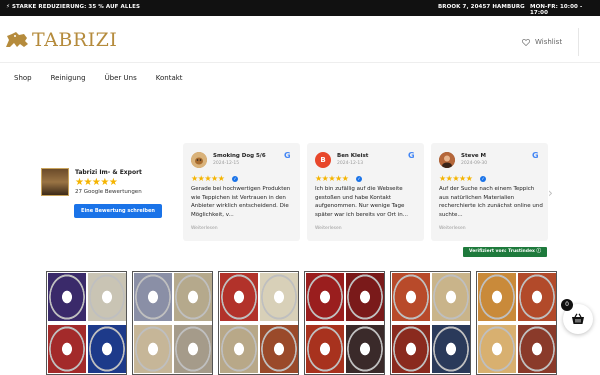 Image resolution: width=600 pixels, height=375 pixels. I want to click on site-logo: TABRIZI, so click(61, 40).